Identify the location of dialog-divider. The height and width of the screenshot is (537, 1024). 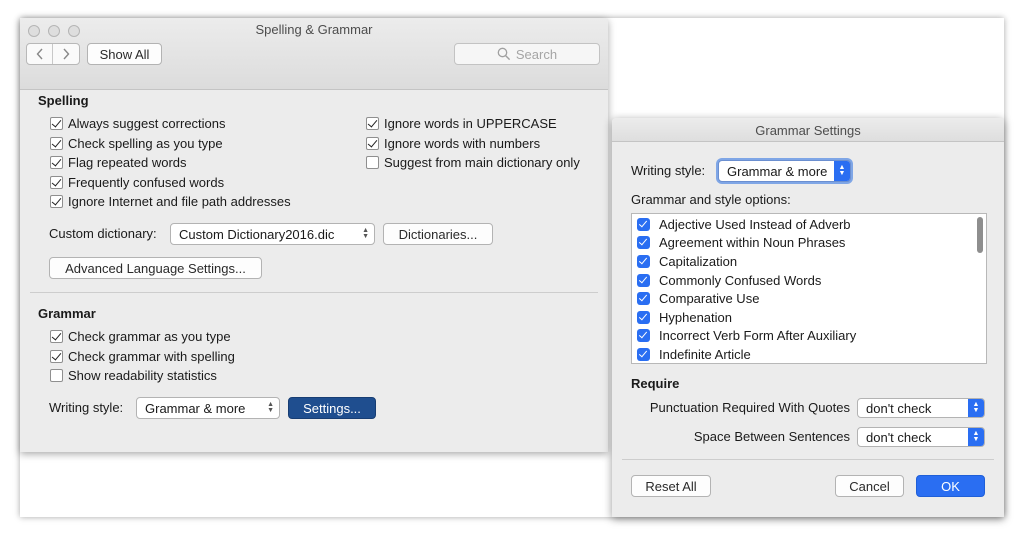
(808, 459).